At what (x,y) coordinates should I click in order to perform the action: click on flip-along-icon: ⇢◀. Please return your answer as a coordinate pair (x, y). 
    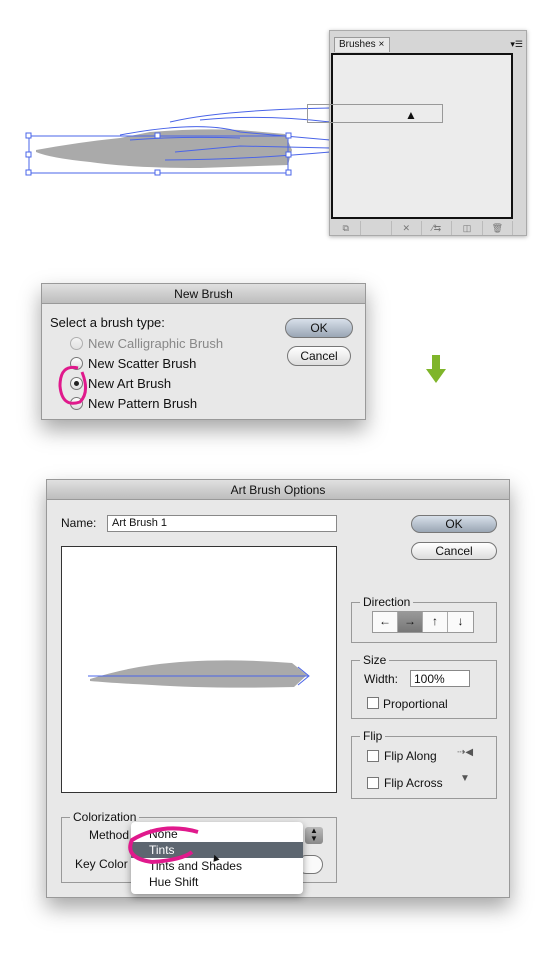
    Looking at the image, I should click on (465, 752).